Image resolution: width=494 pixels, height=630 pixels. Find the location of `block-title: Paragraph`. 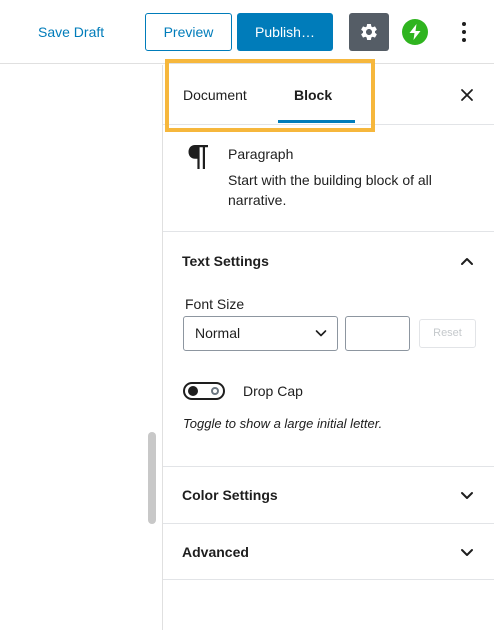

block-title: Paragraph is located at coordinates (261, 154).